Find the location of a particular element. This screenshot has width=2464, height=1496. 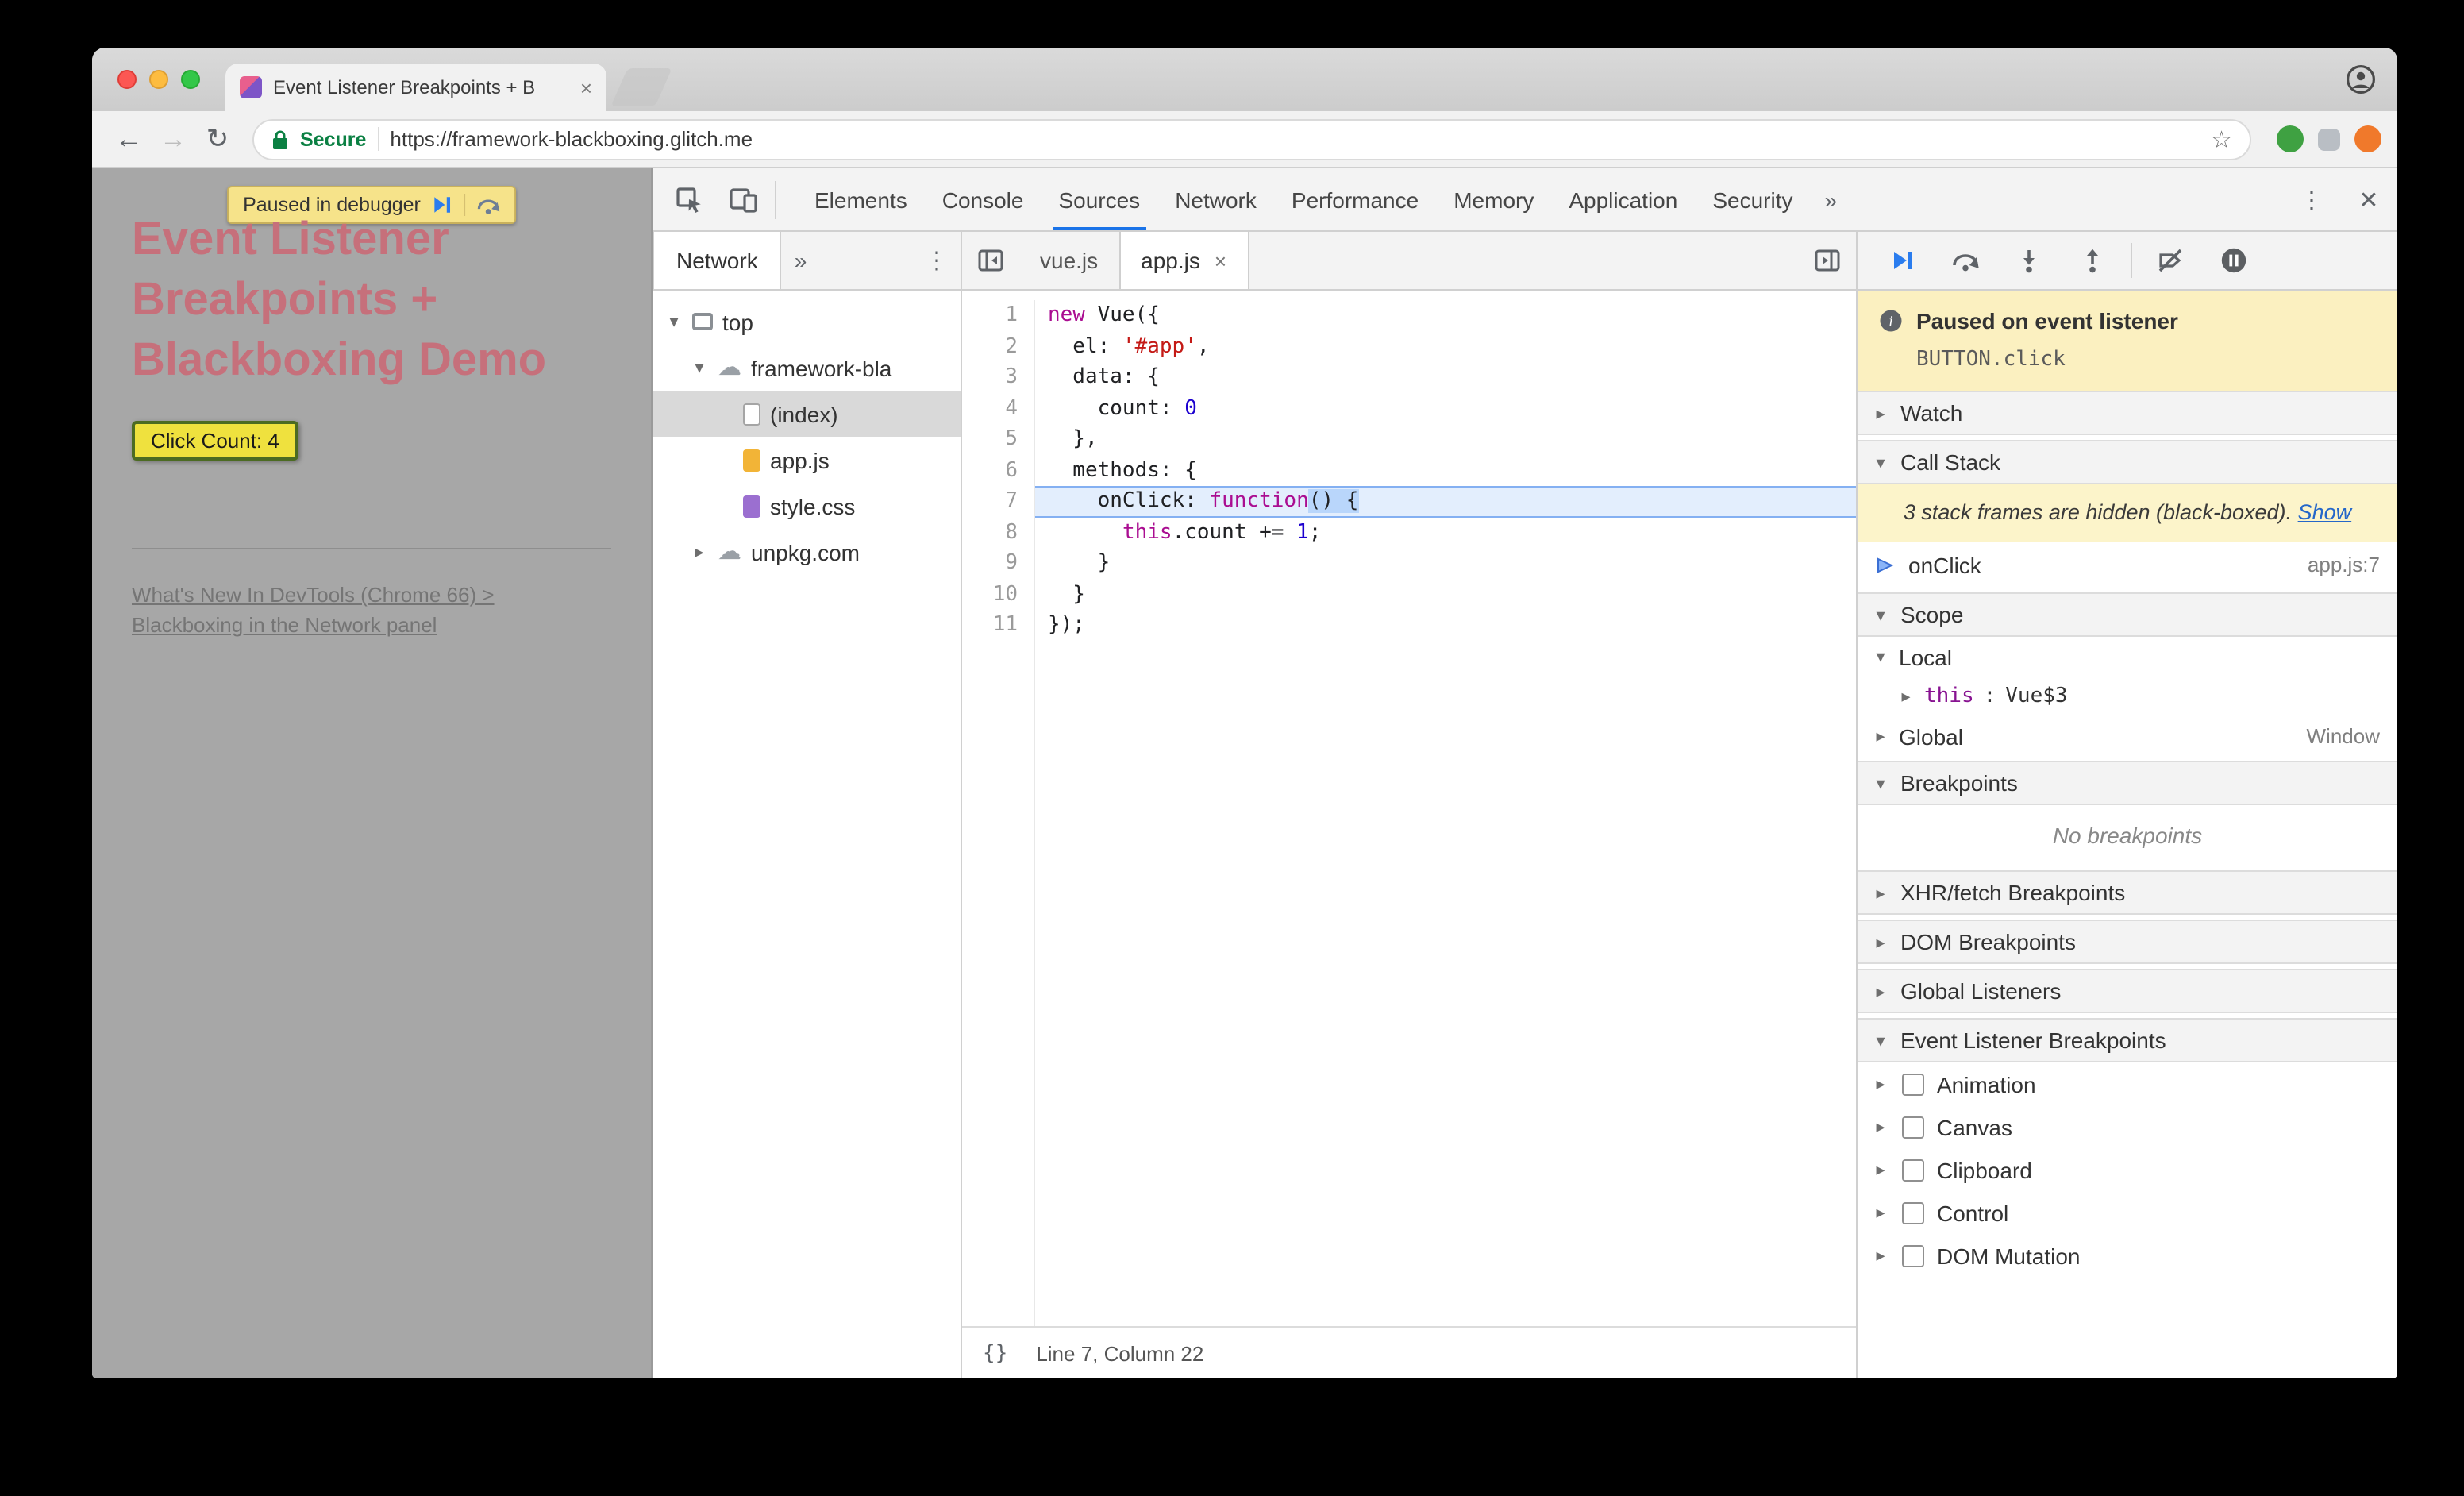

window-close-button is located at coordinates (127, 79).